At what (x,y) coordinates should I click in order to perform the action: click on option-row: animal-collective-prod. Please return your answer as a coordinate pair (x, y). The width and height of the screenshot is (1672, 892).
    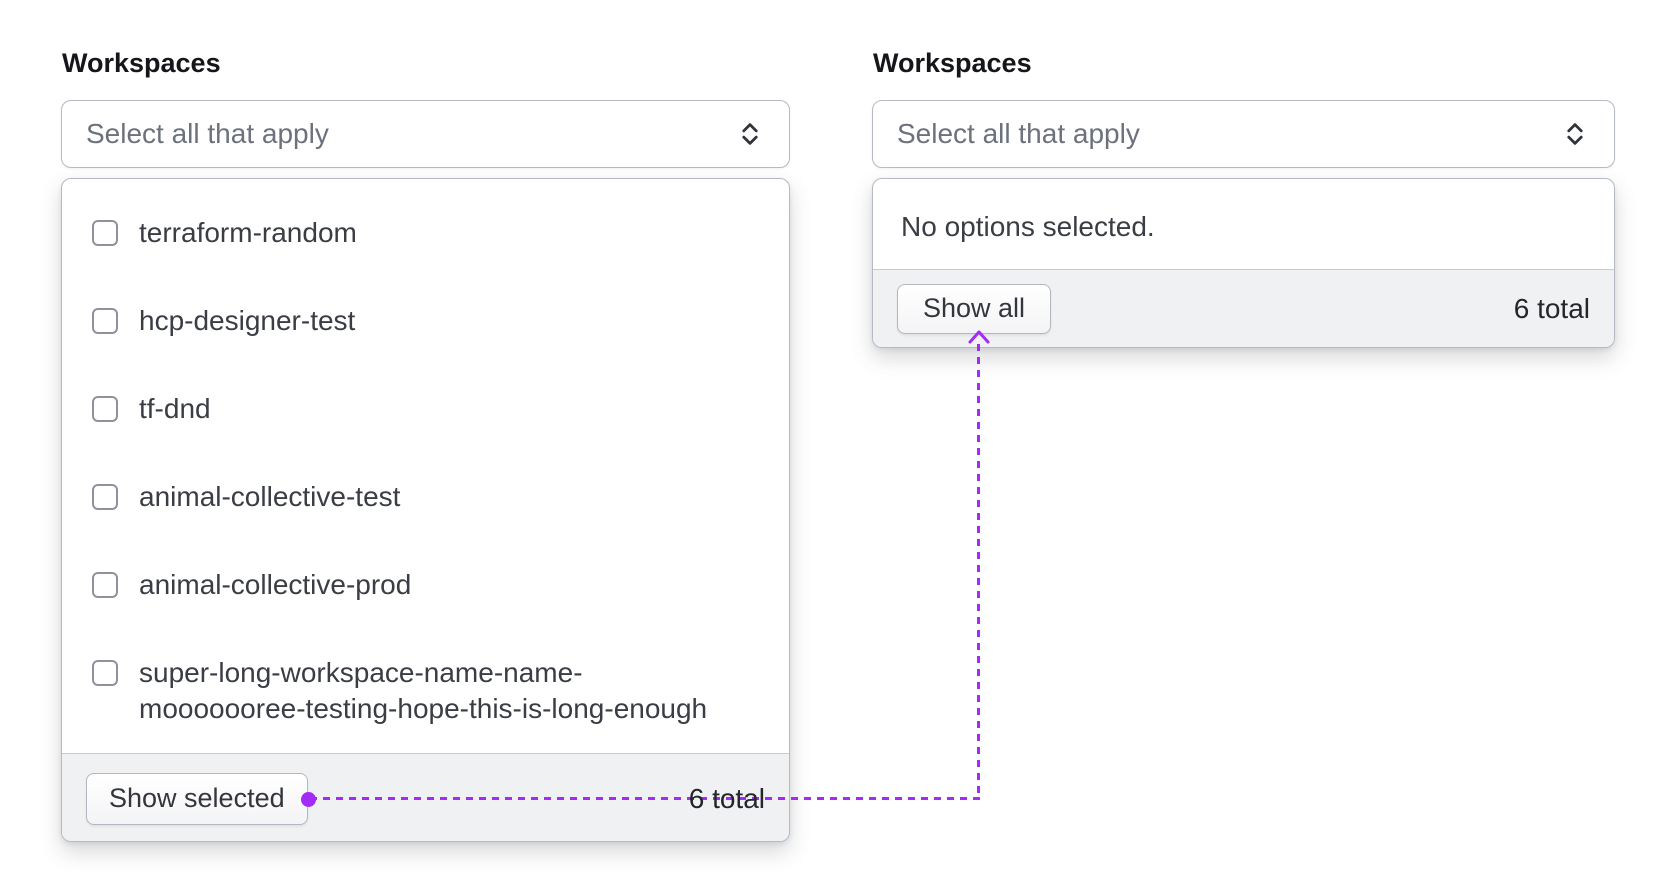
    Looking at the image, I should click on (425, 585).